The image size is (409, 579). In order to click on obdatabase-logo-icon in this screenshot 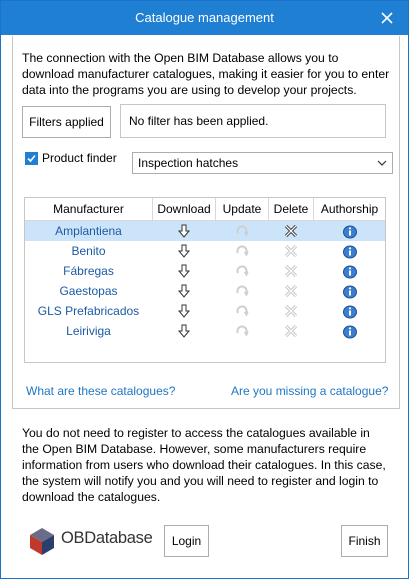, I will do `click(42, 541)`.